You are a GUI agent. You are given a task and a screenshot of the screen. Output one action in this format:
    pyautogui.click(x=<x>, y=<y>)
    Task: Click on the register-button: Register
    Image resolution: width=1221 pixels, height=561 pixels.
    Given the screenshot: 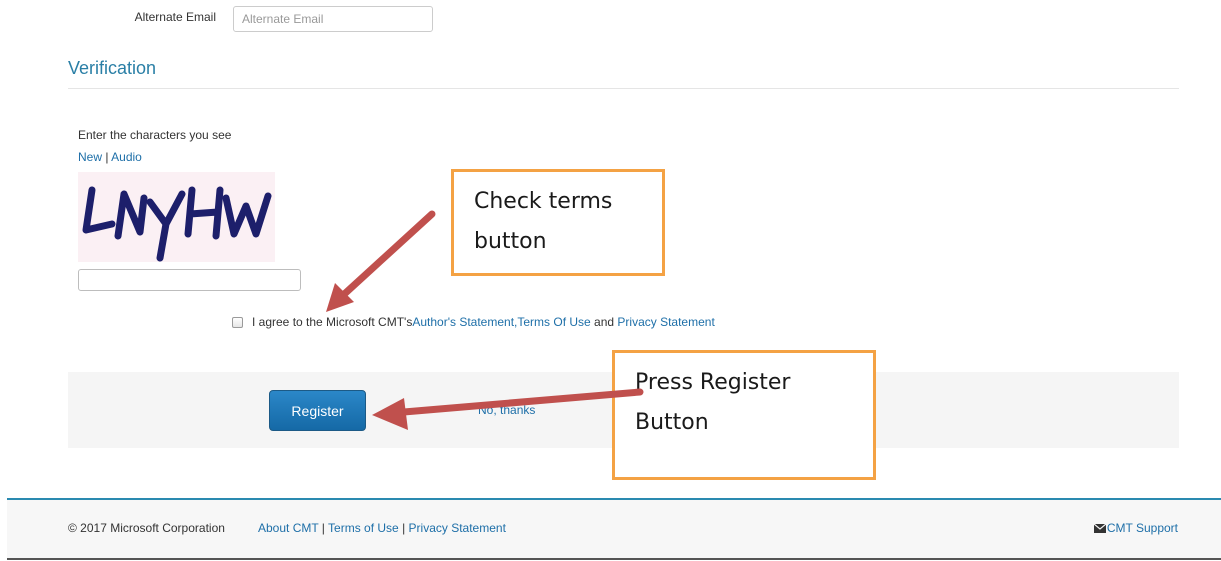 What is the action you would take?
    pyautogui.click(x=317, y=410)
    